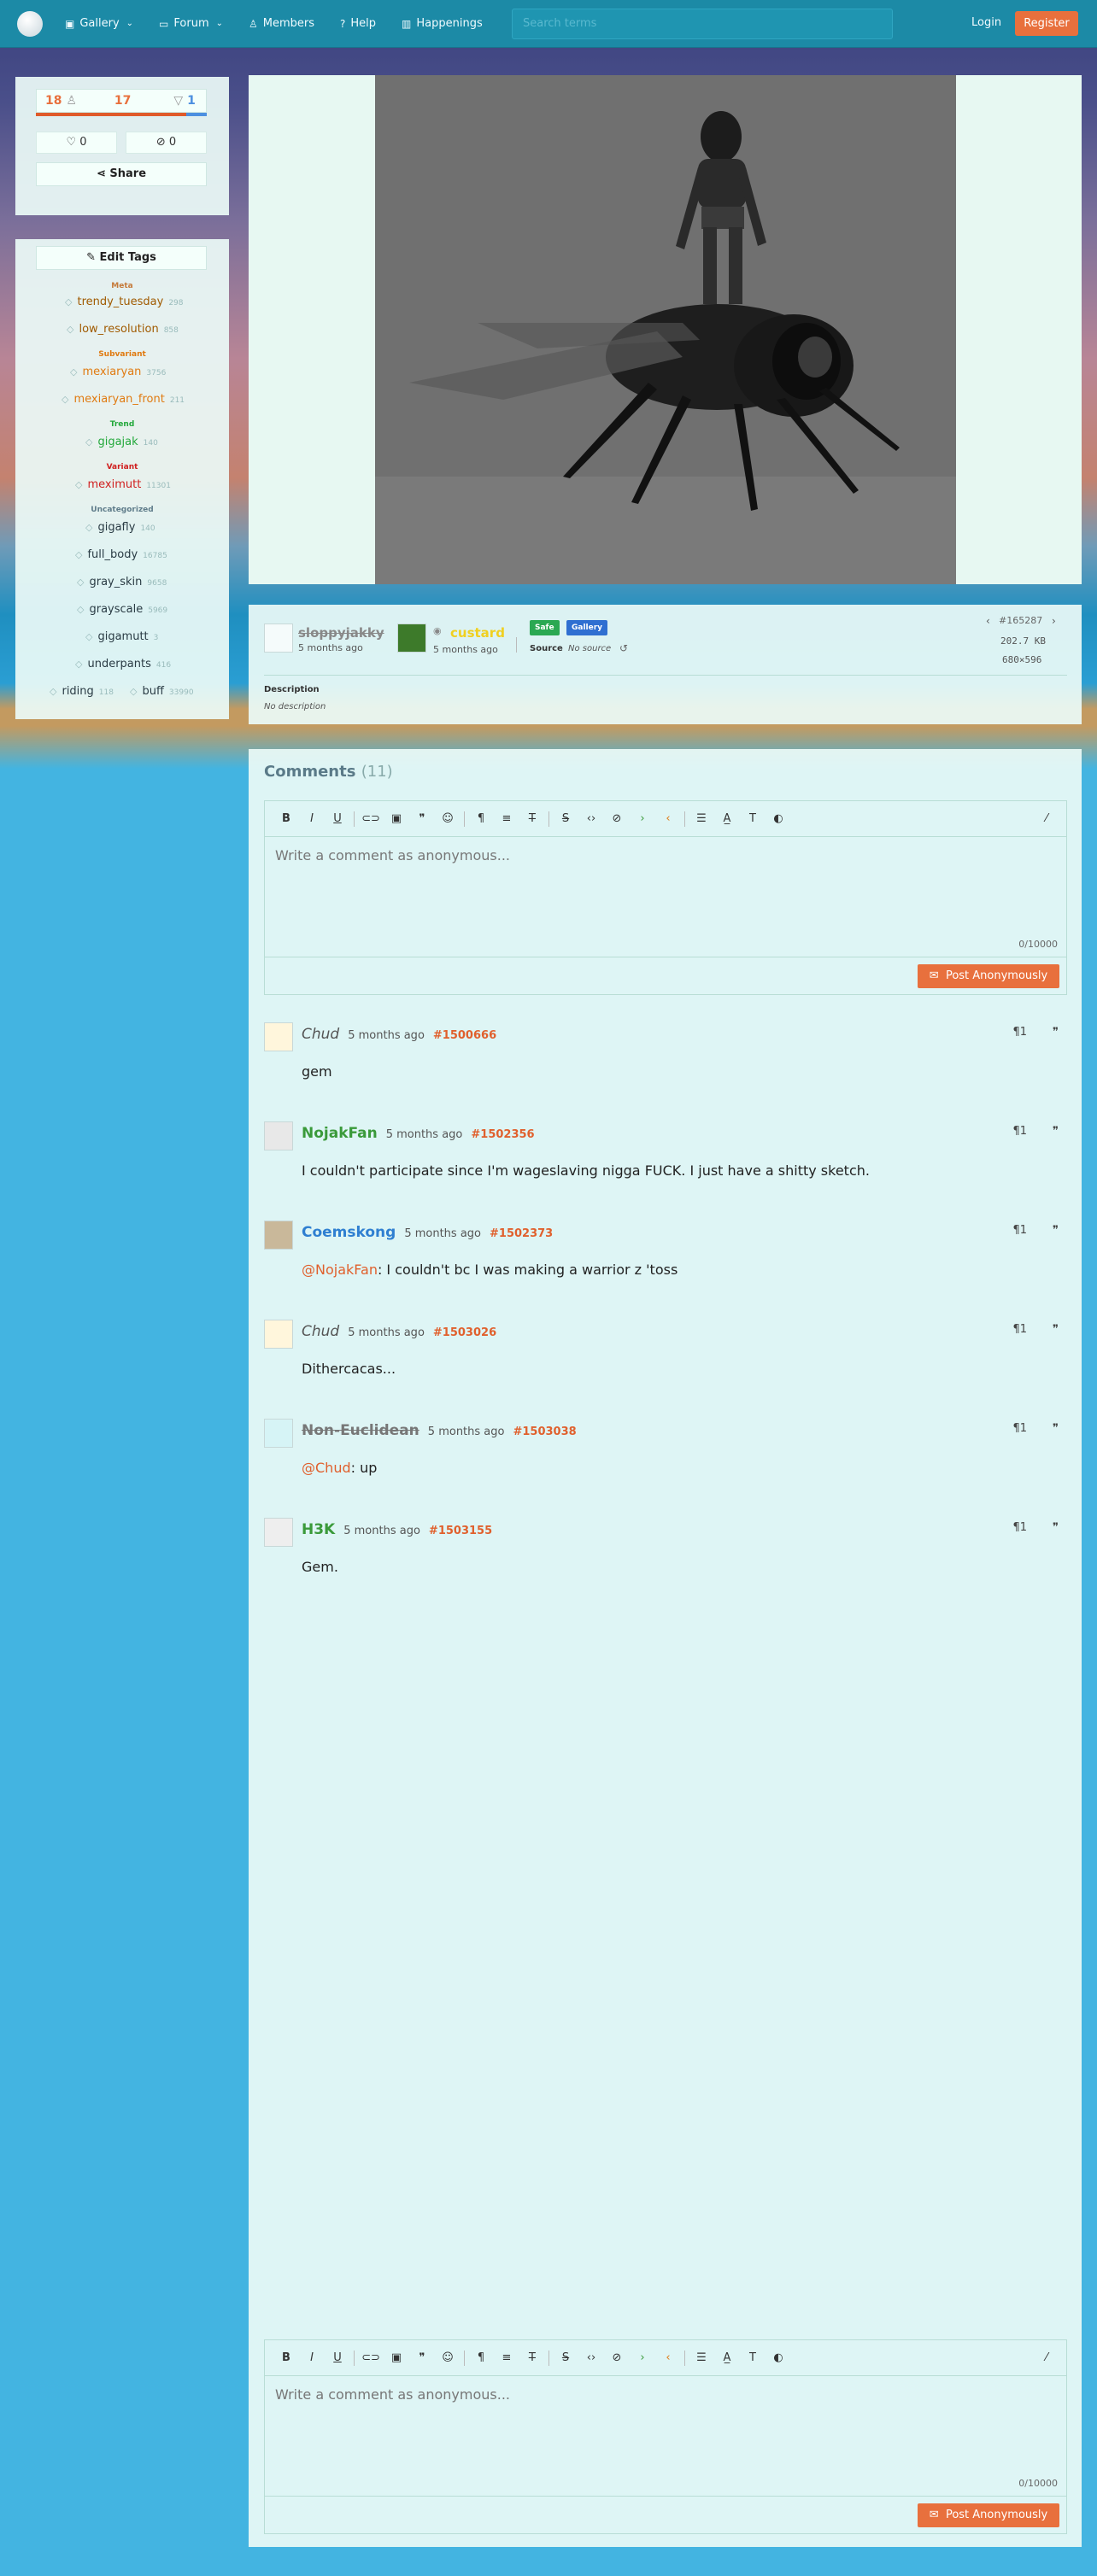  What do you see at coordinates (358, 23) in the screenshot?
I see `nav-help: ? Help` at bounding box center [358, 23].